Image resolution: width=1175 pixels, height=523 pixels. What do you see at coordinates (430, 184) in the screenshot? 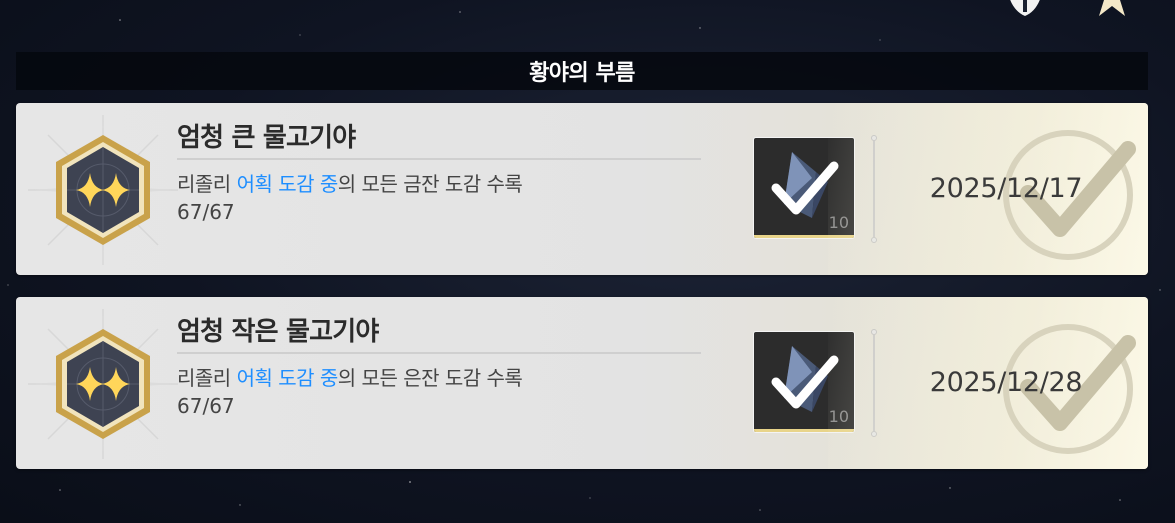
I see `desc-suffix: 의 모든 금잔 도감 수록` at bounding box center [430, 184].